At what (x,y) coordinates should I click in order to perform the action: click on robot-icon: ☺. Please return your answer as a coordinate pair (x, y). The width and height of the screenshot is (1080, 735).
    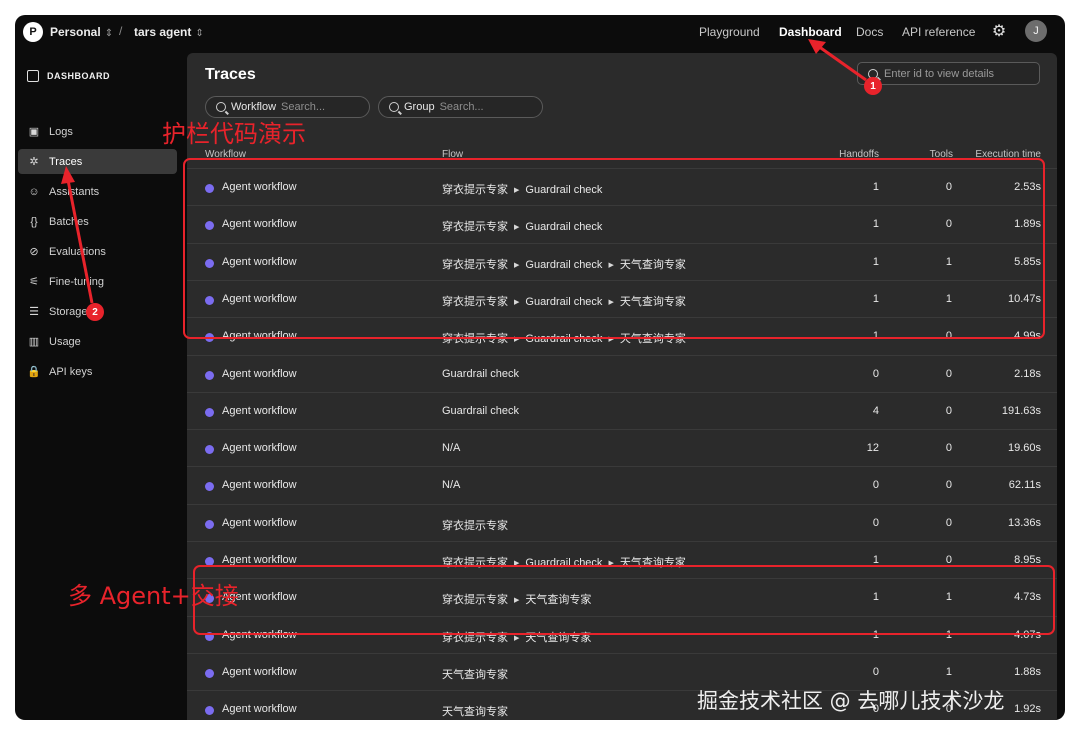
    Looking at the image, I should click on (34, 191).